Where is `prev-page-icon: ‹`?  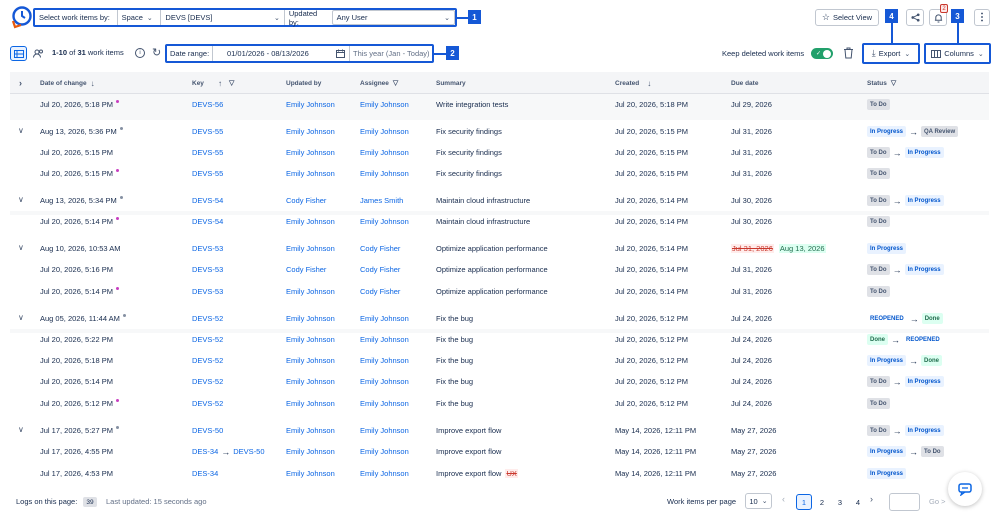
prev-page-icon: ‹ is located at coordinates (783, 499).